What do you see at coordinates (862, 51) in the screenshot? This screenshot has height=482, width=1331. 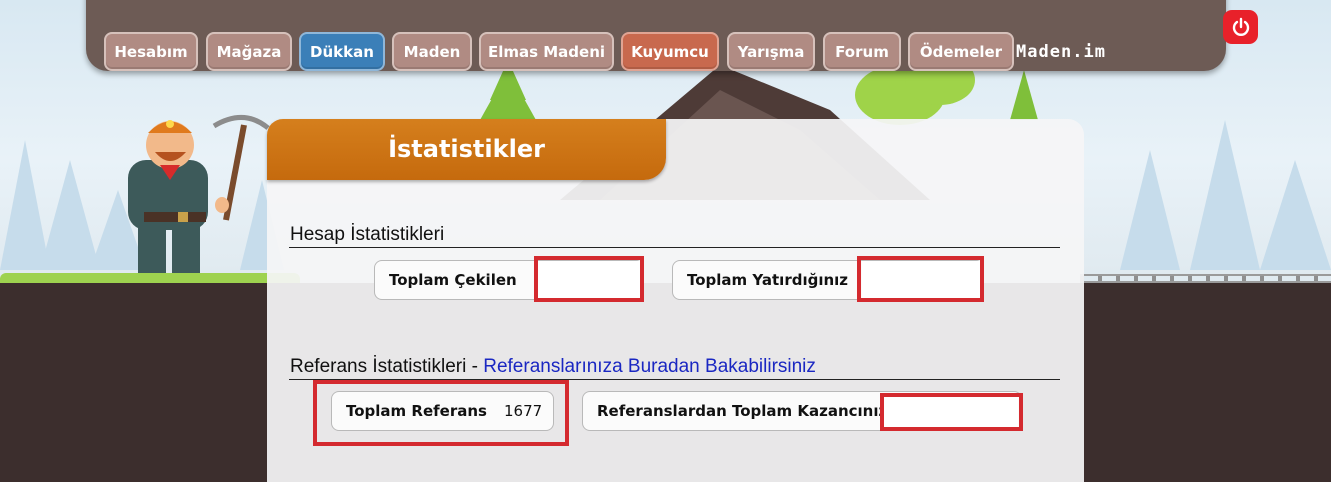 I see `nav-forum: Forum` at bounding box center [862, 51].